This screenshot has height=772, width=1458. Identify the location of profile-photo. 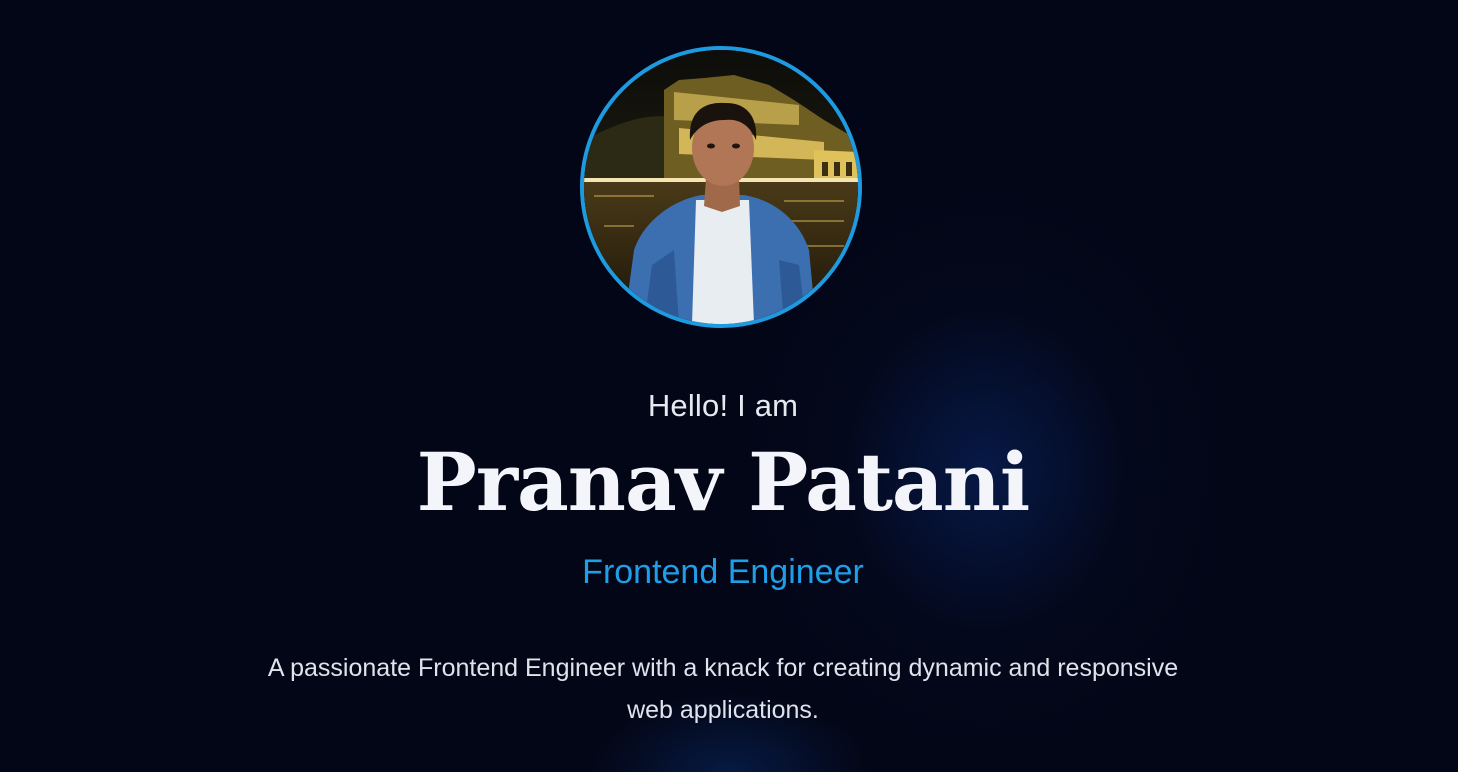
(721, 187).